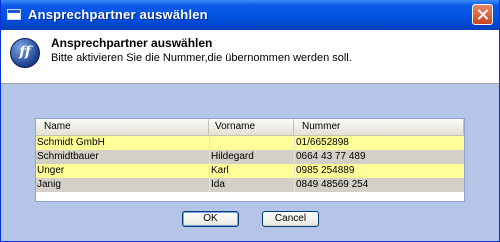  I want to click on header-title: Ansprechpartner auswählen, so click(132, 43).